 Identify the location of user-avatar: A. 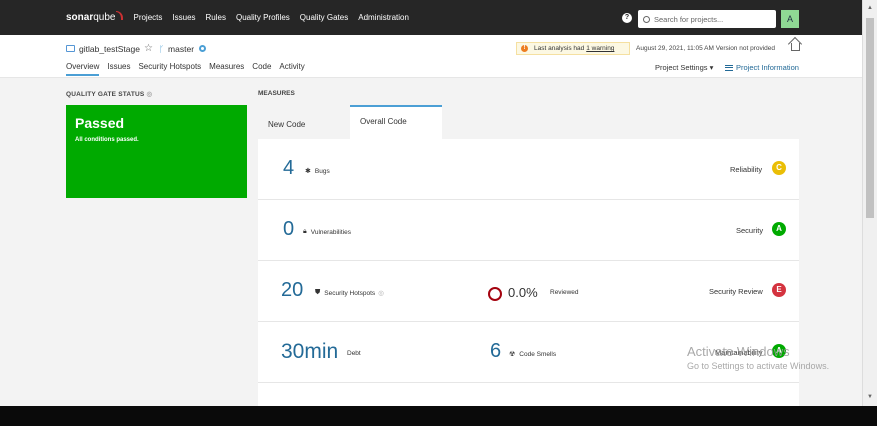
(790, 19).